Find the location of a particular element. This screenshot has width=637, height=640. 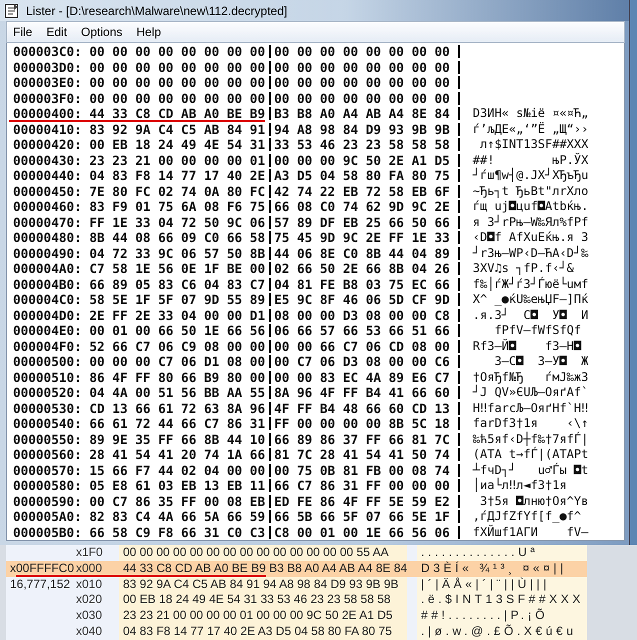

hex-bytes: 00 75 0B 81 FB 00 08 74 is located at coordinates (362, 470).